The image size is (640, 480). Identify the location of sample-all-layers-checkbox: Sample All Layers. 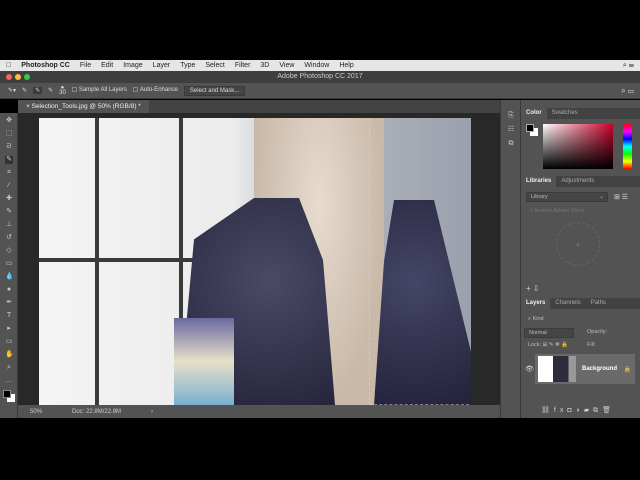
(99, 90).